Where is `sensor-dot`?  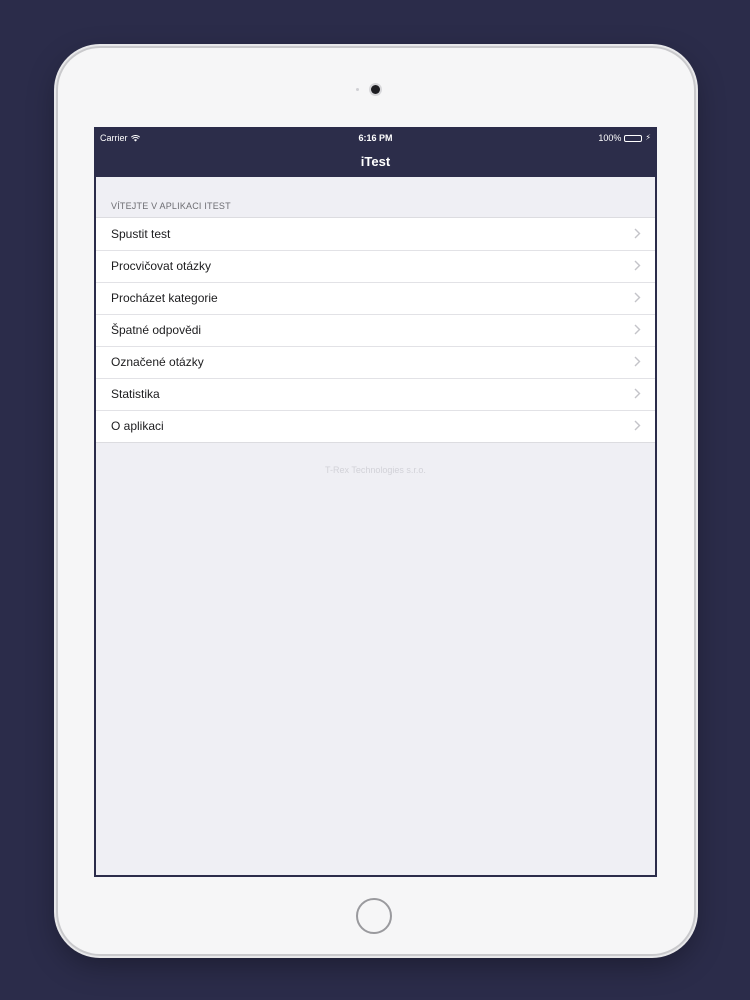
sensor-dot is located at coordinates (357, 89).